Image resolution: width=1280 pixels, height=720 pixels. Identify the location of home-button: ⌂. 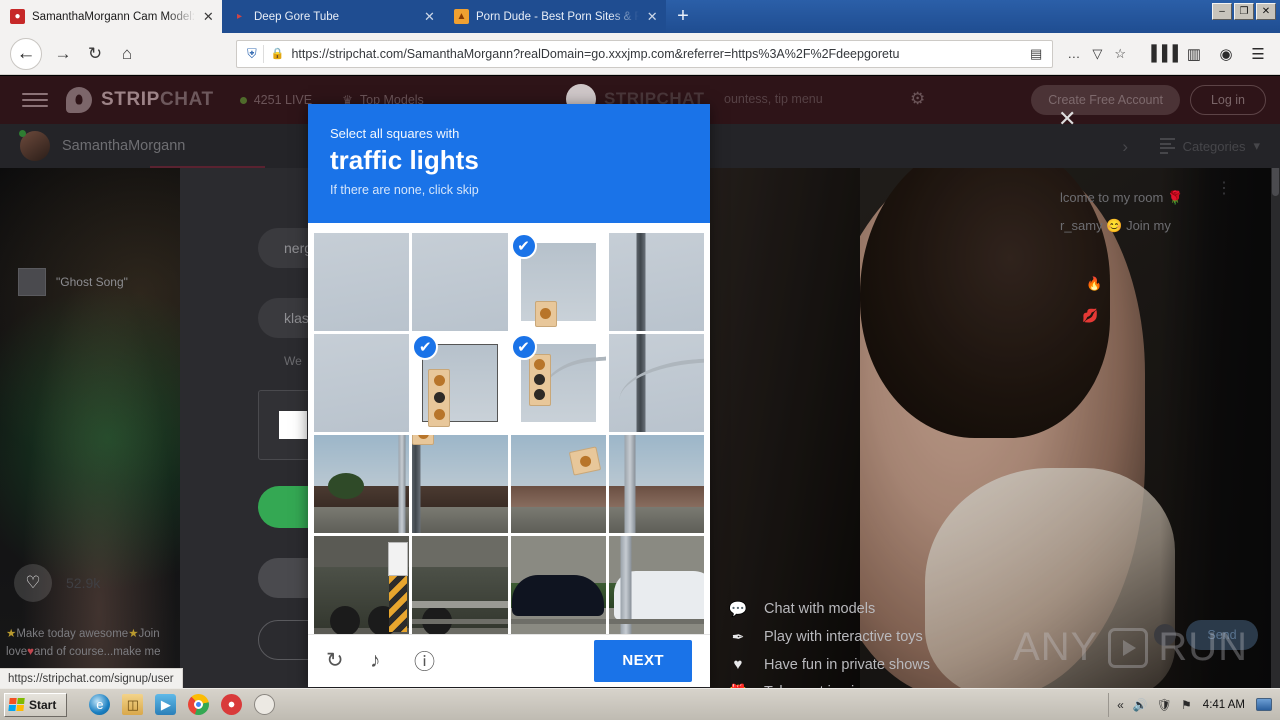
(127, 54).